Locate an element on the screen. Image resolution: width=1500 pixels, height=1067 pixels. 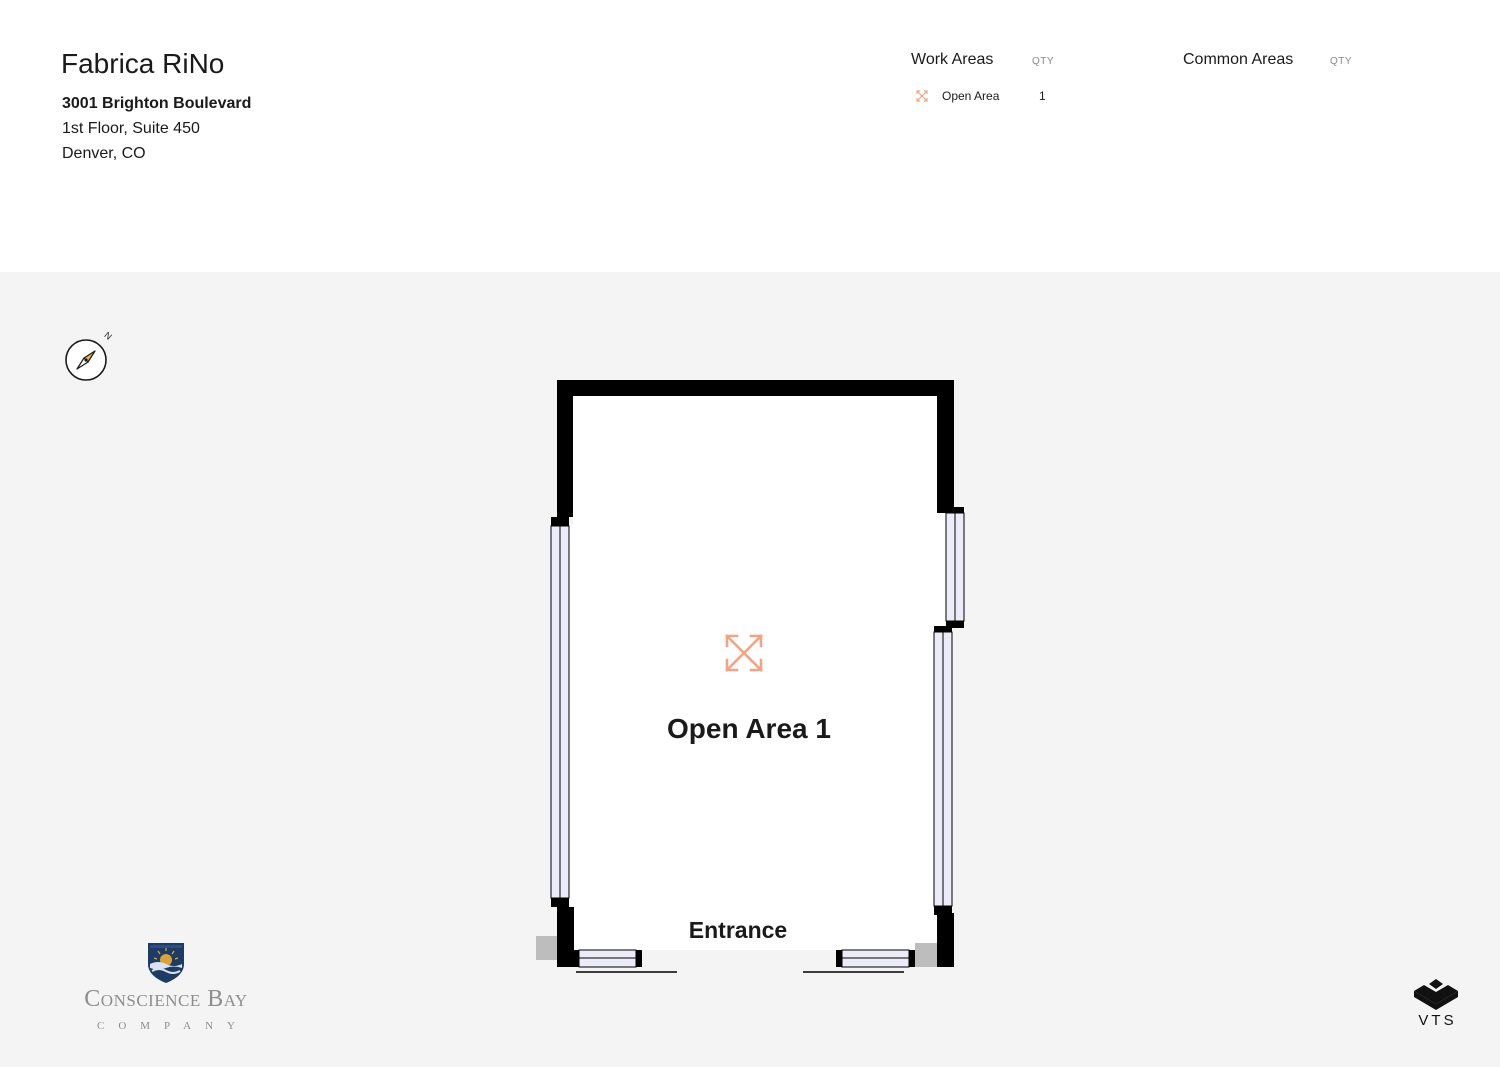
shield-icon is located at coordinates (166, 963).